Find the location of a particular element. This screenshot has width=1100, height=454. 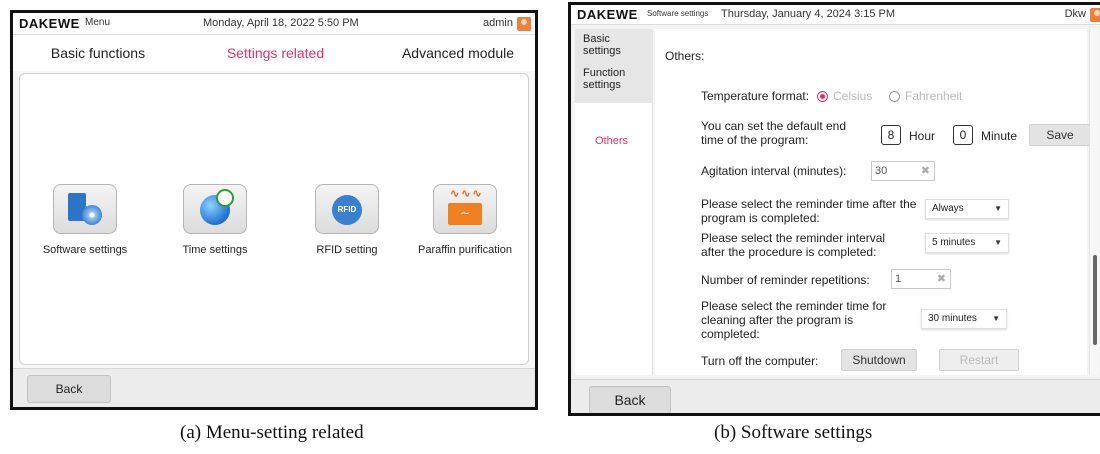

app-label: Paraffin purification is located at coordinates (465, 250).